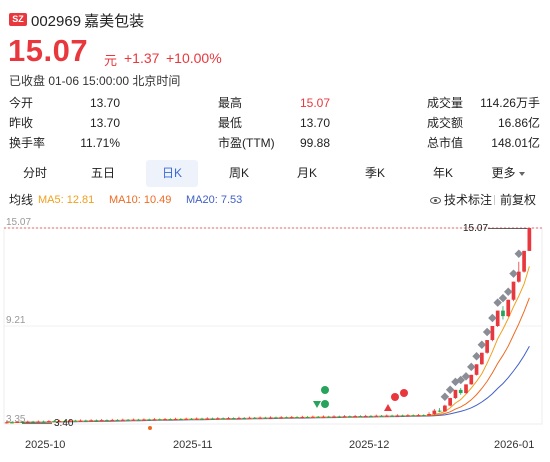 Image resolution: width=550 pixels, height=462 pixels. What do you see at coordinates (445, 103) in the screenshot?
I see `stat-label-volume: 成交量` at bounding box center [445, 103].